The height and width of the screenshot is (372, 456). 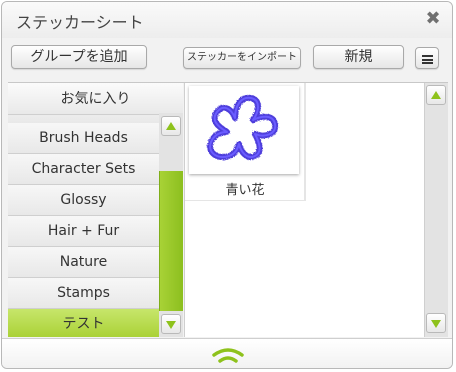 I want to click on new-button: 新規, so click(x=358, y=57).